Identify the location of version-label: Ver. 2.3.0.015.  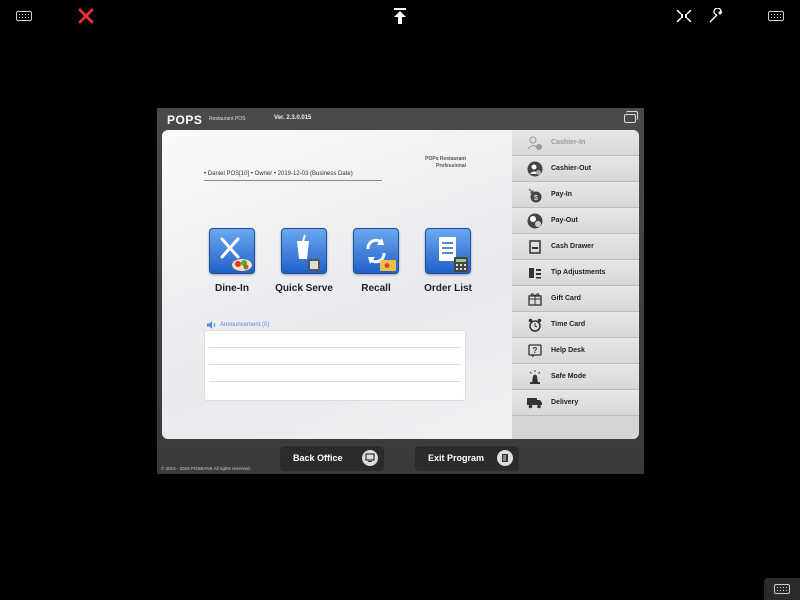
(293, 118).